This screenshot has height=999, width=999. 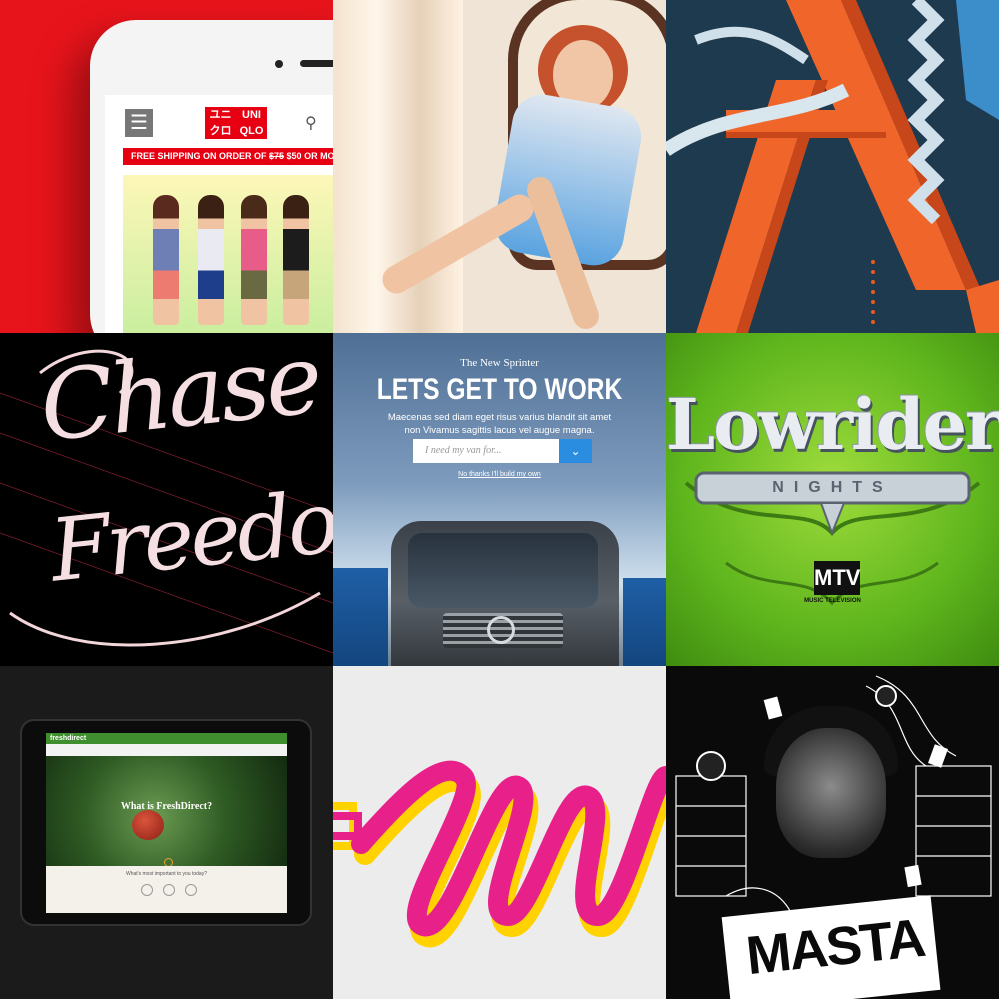 I want to click on masta-illustration-tile: MASTA, so click(x=832, y=832).